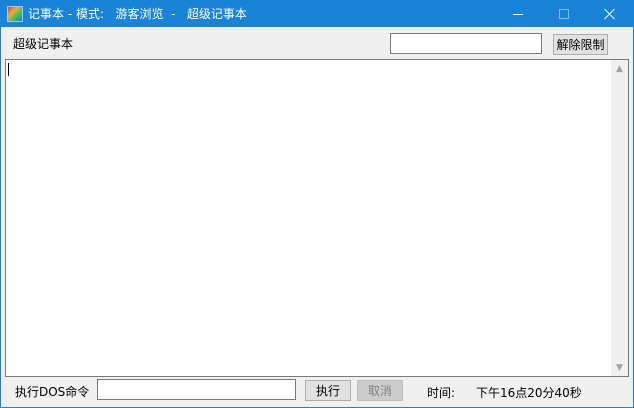  Describe the element at coordinates (52, 392) in the screenshot. I see `dos-command-label: 执行DOS命令` at that location.